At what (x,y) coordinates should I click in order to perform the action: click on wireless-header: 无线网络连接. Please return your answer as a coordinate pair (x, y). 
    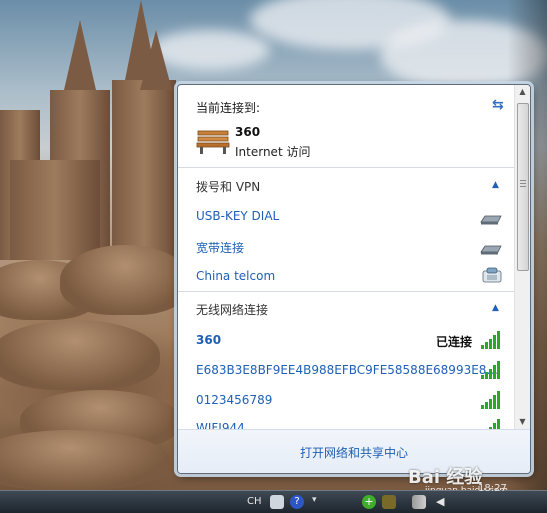
    Looking at the image, I should click on (232, 309).